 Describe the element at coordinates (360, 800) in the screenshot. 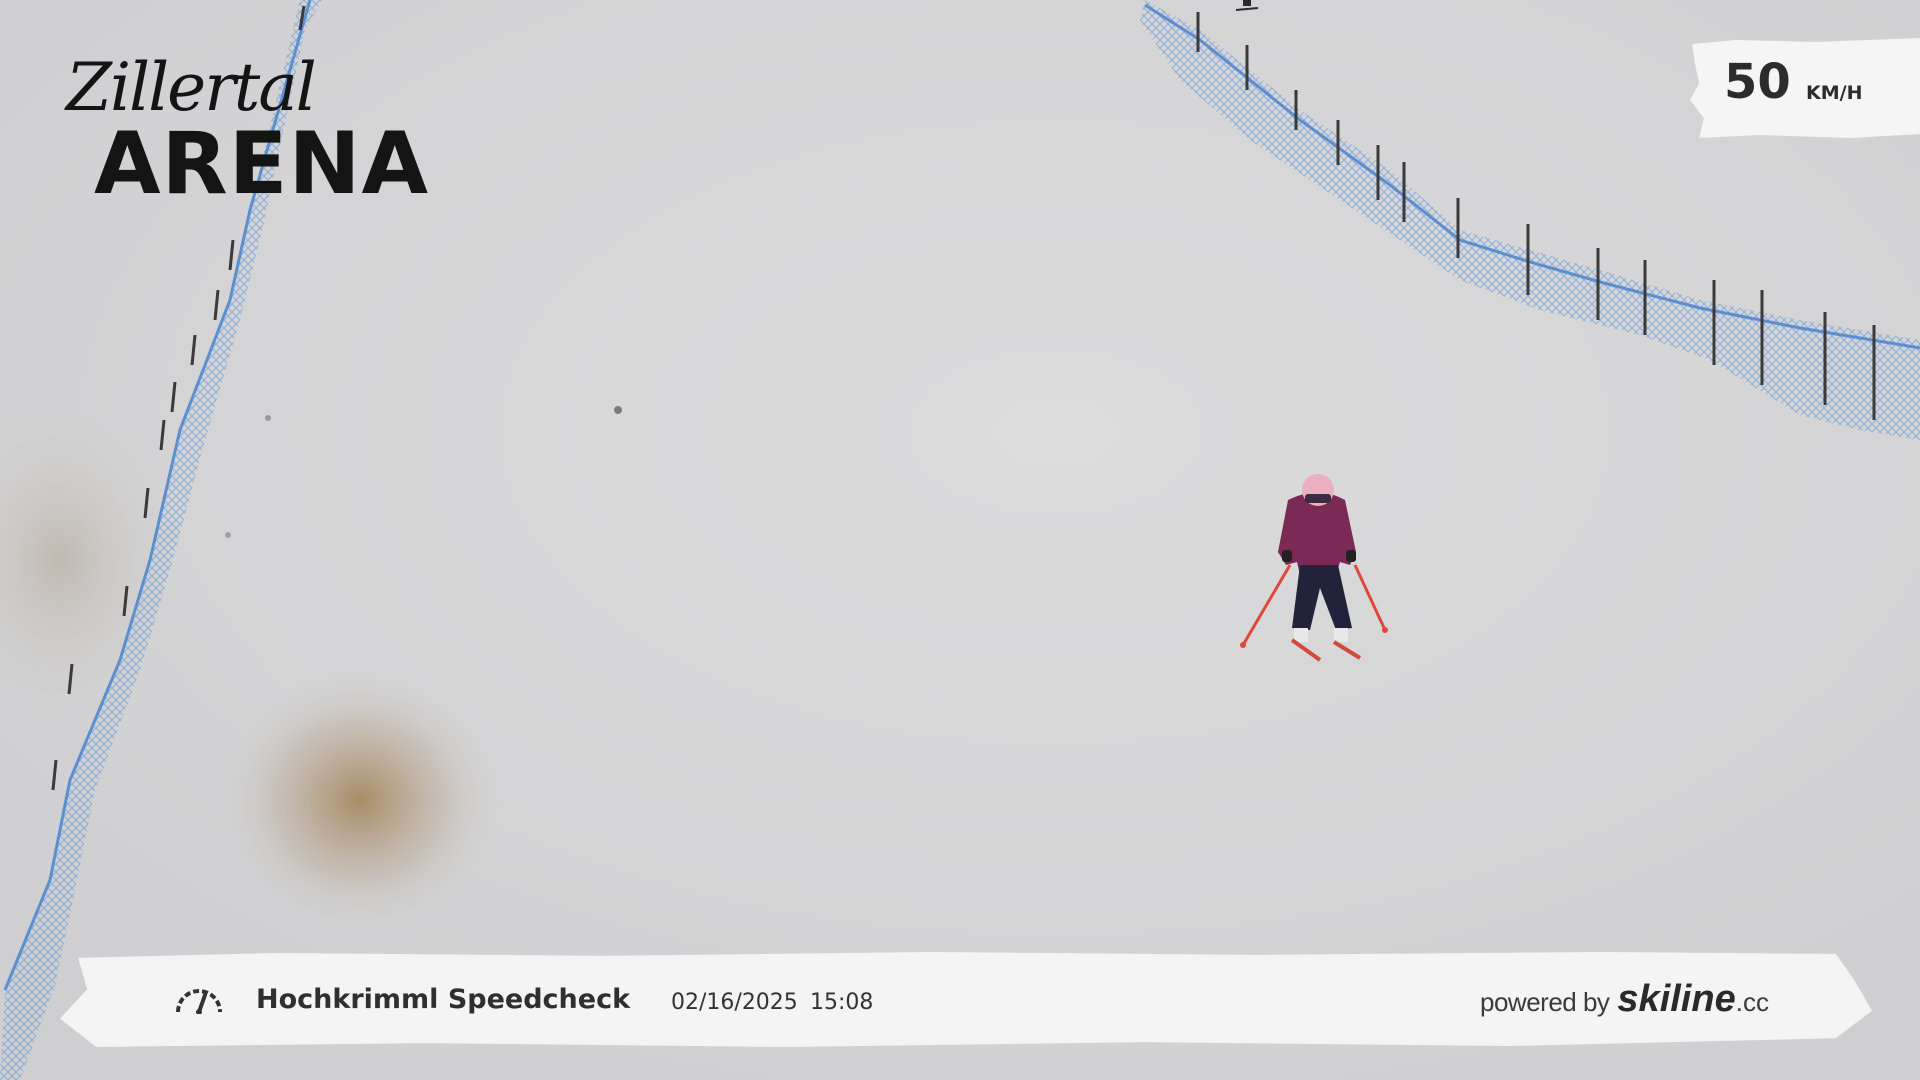

I see `lens-smudge` at that location.